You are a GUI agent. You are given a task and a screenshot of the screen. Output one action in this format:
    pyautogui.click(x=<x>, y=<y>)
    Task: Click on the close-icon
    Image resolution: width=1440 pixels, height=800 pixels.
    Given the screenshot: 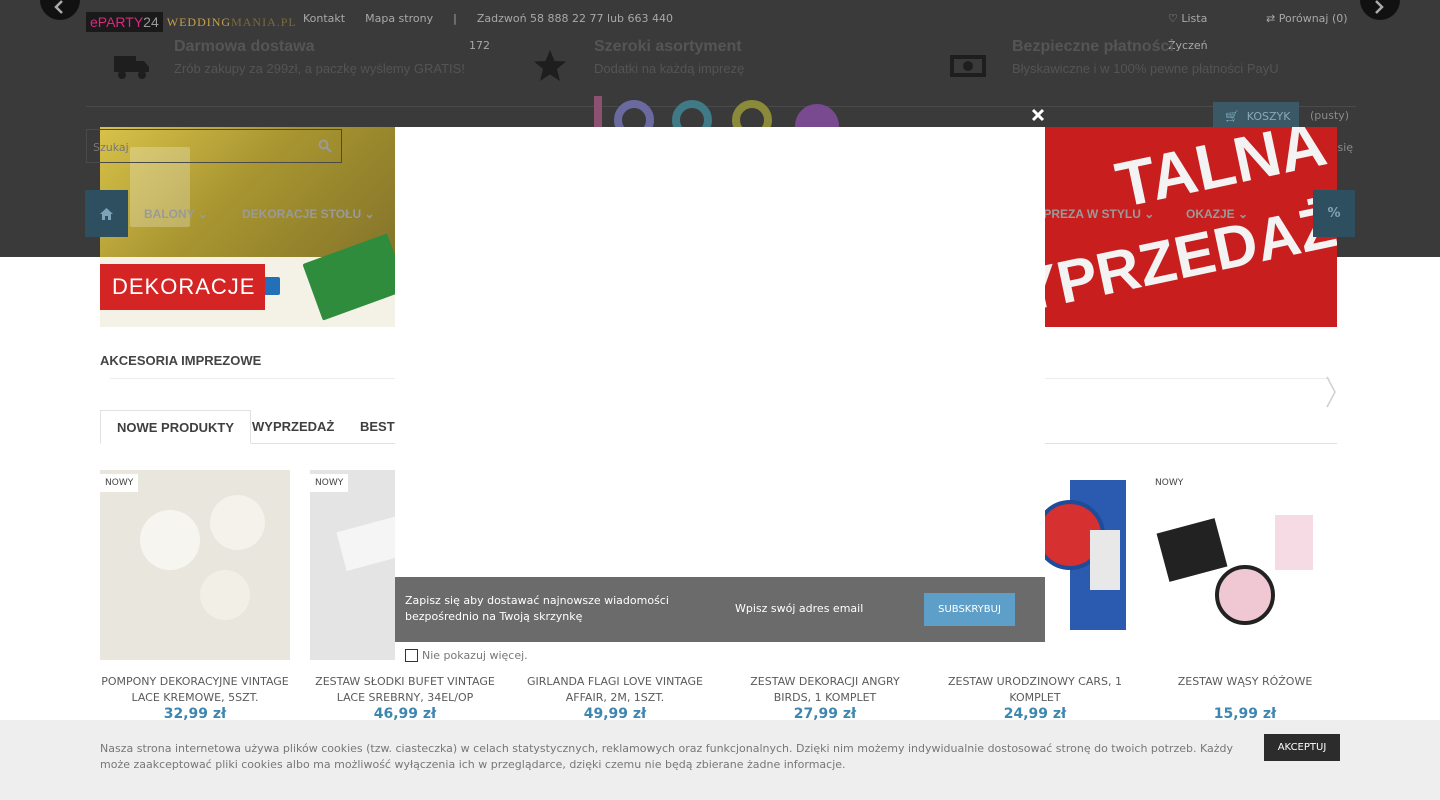 What is the action you would take?
    pyautogui.click(x=1038, y=115)
    